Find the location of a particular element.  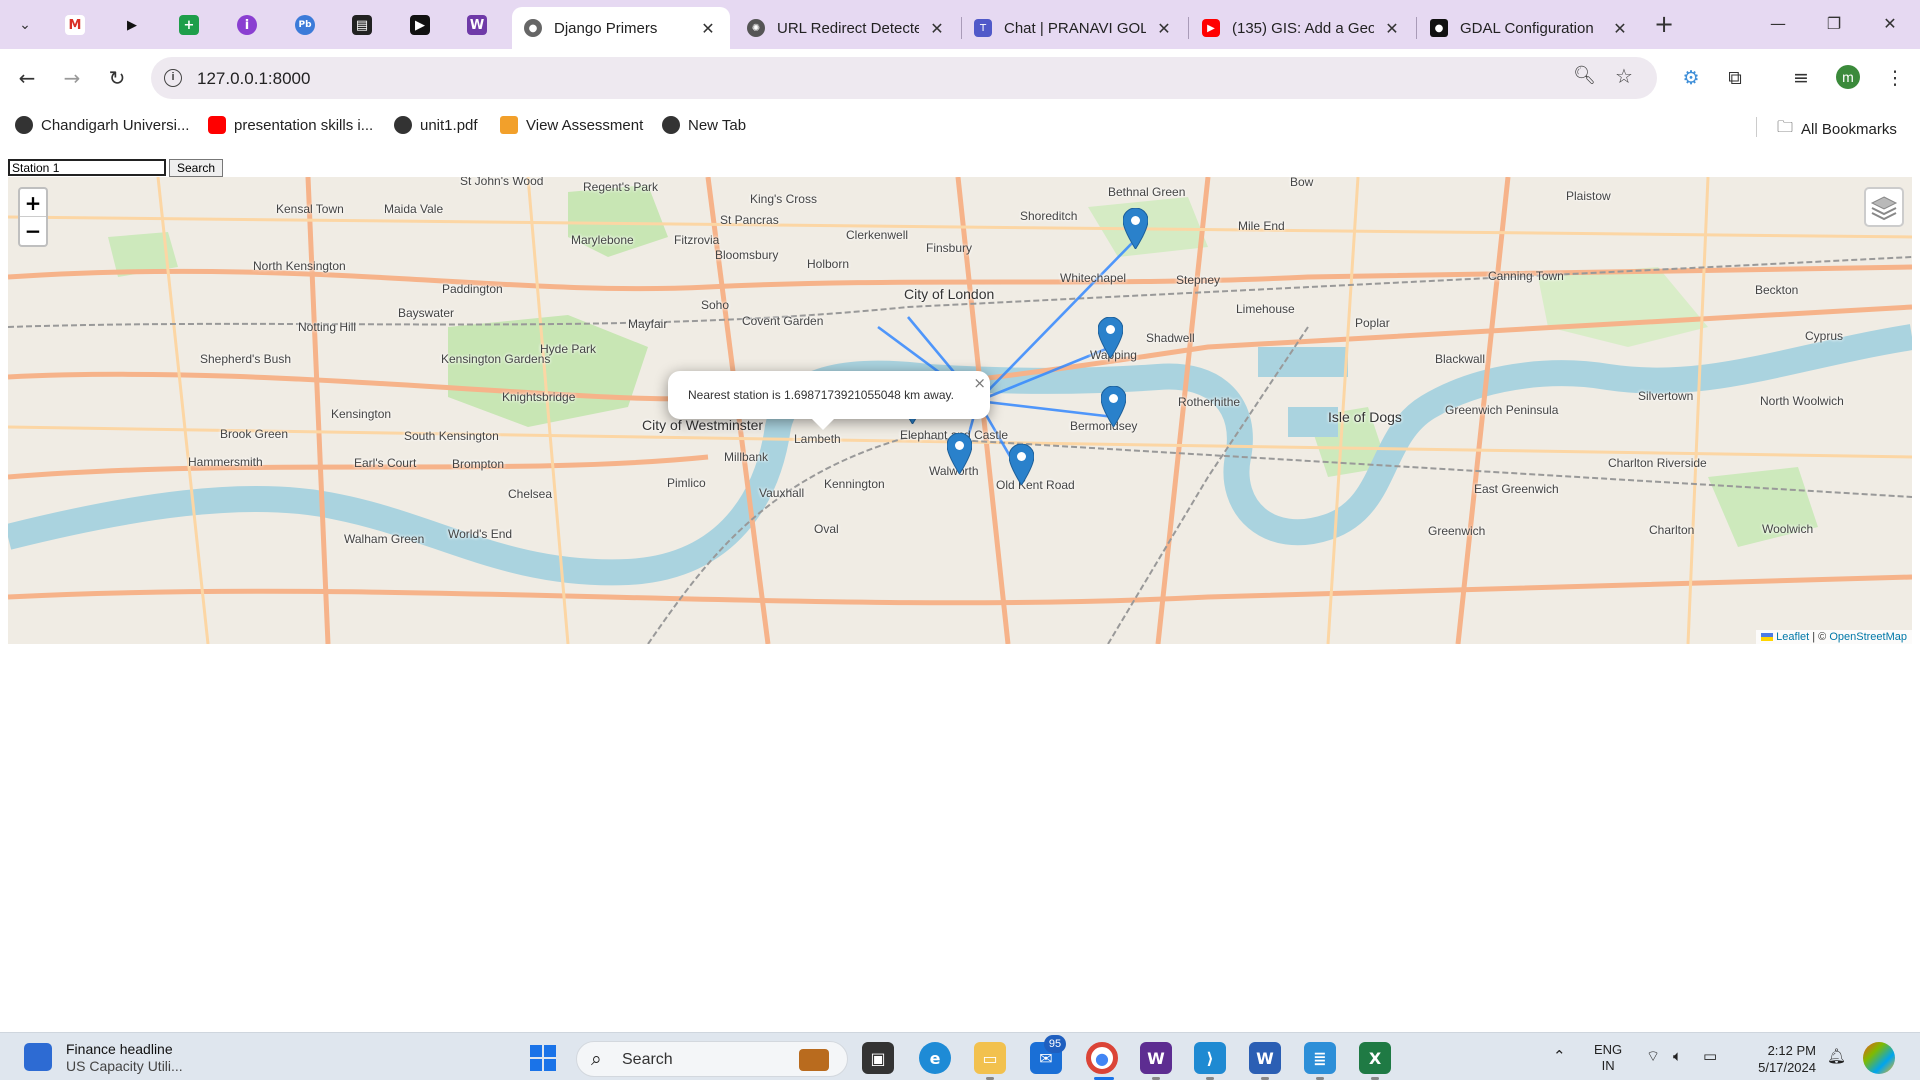

map-place-label: Kensington Gardens is located at coordinates (496, 359).